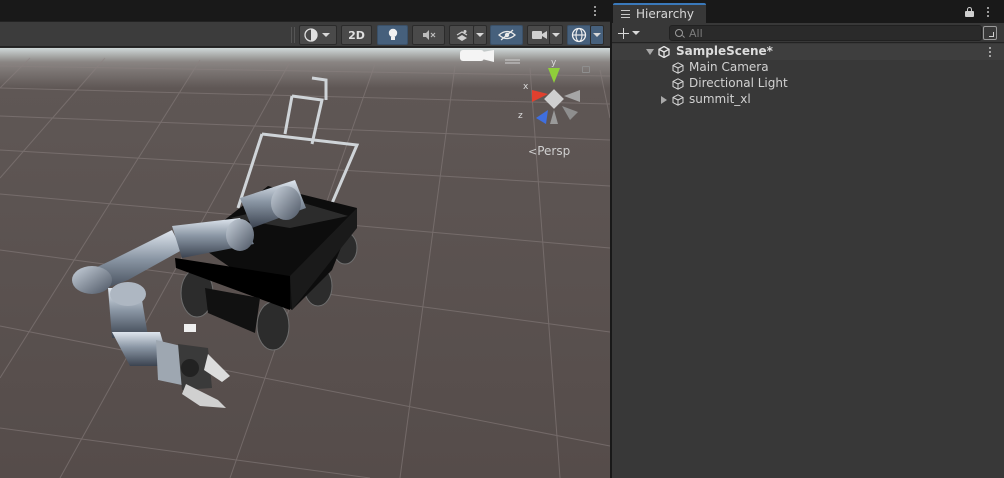  I want to click on gizmo-center-cube, so click(554, 99).